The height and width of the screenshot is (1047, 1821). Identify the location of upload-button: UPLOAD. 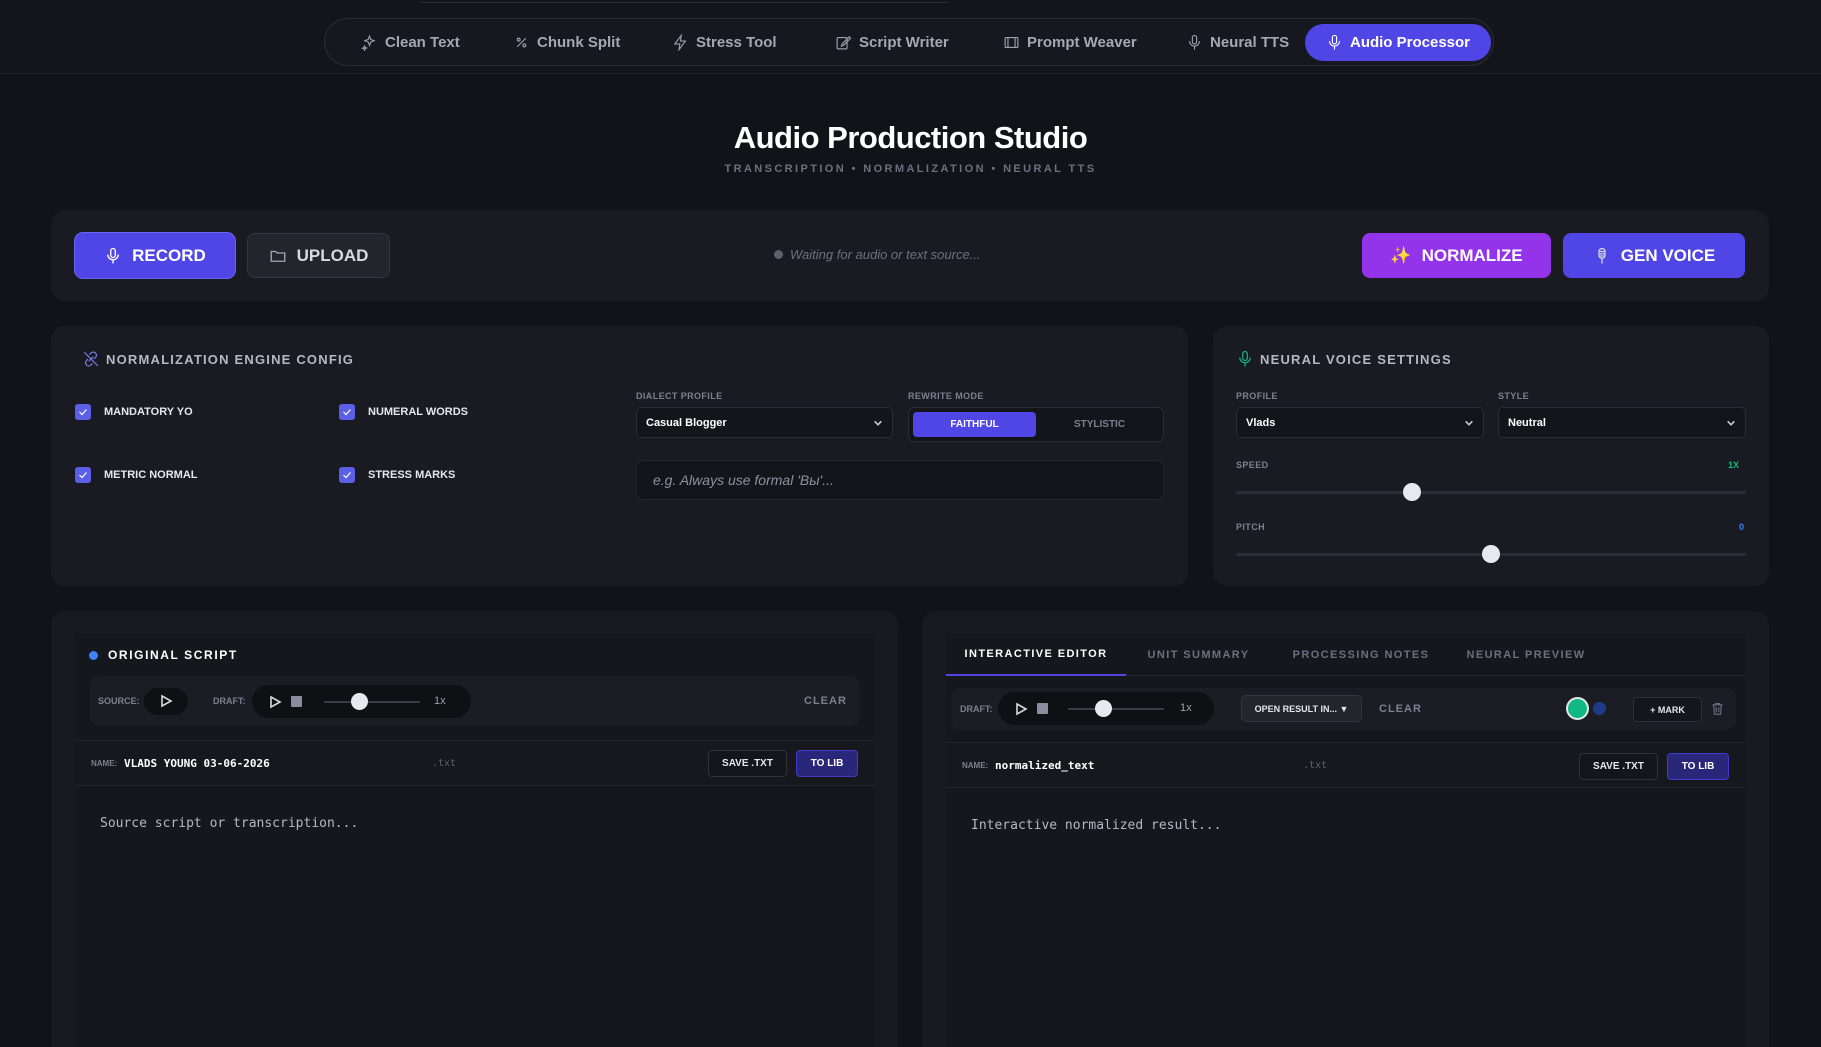
(318, 255).